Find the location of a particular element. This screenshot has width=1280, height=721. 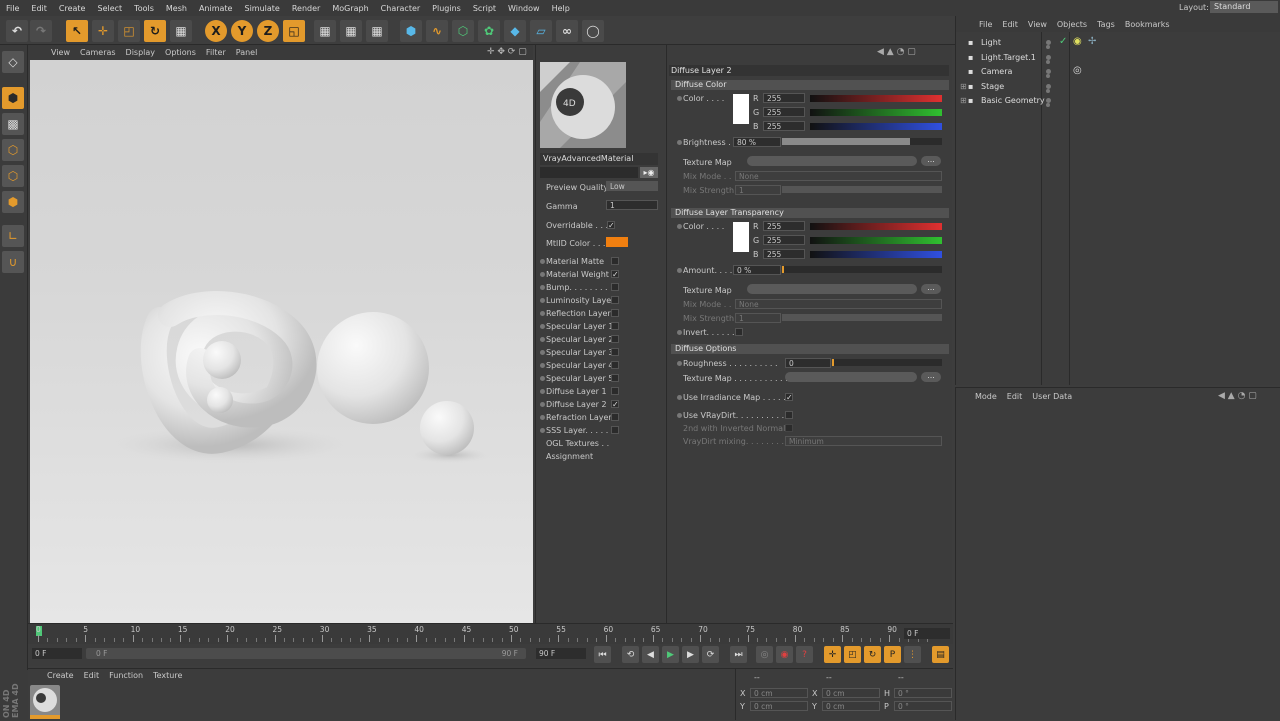

amount-field: 0 % is located at coordinates (757, 270).